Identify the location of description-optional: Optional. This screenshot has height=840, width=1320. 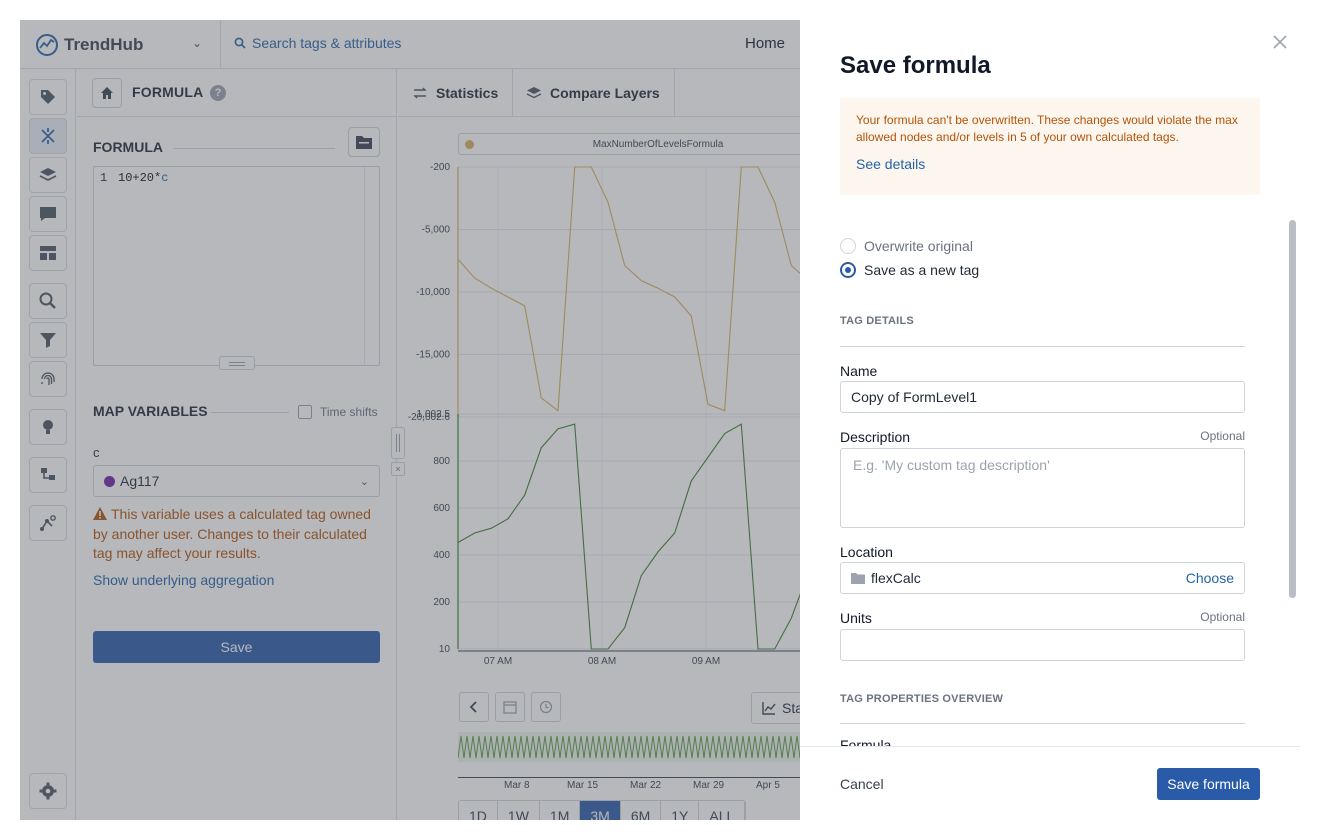
(1222, 436).